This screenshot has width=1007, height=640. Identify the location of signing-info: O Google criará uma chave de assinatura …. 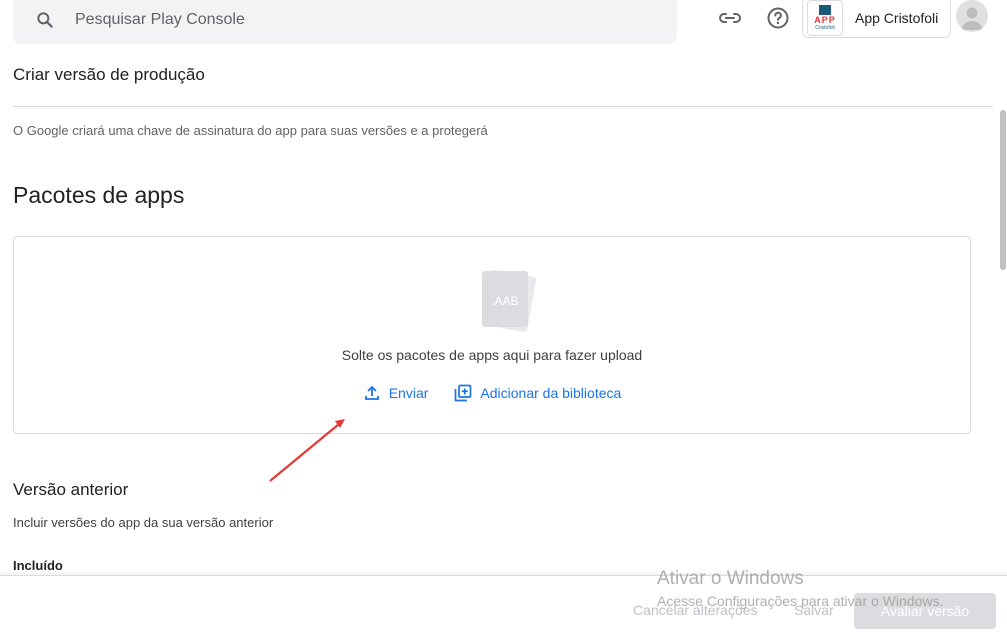
(250, 130).